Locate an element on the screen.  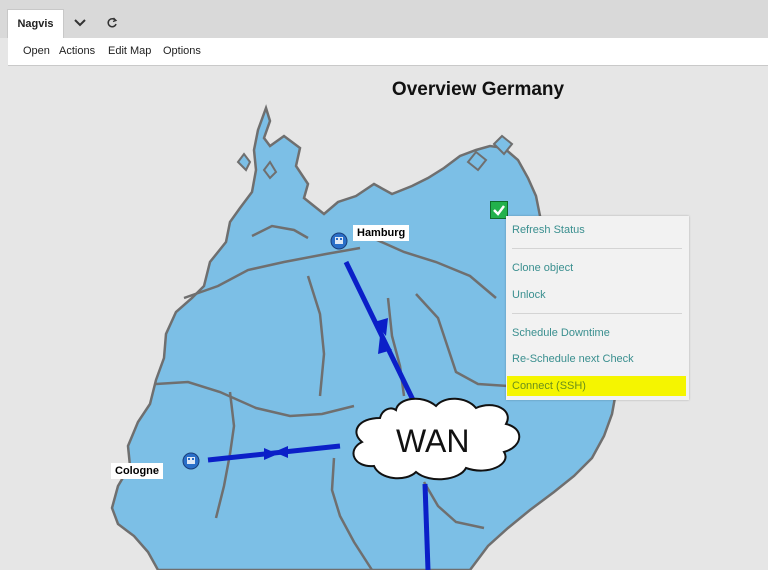
menu-item-unlock: Unlock is located at coordinates (529, 295).